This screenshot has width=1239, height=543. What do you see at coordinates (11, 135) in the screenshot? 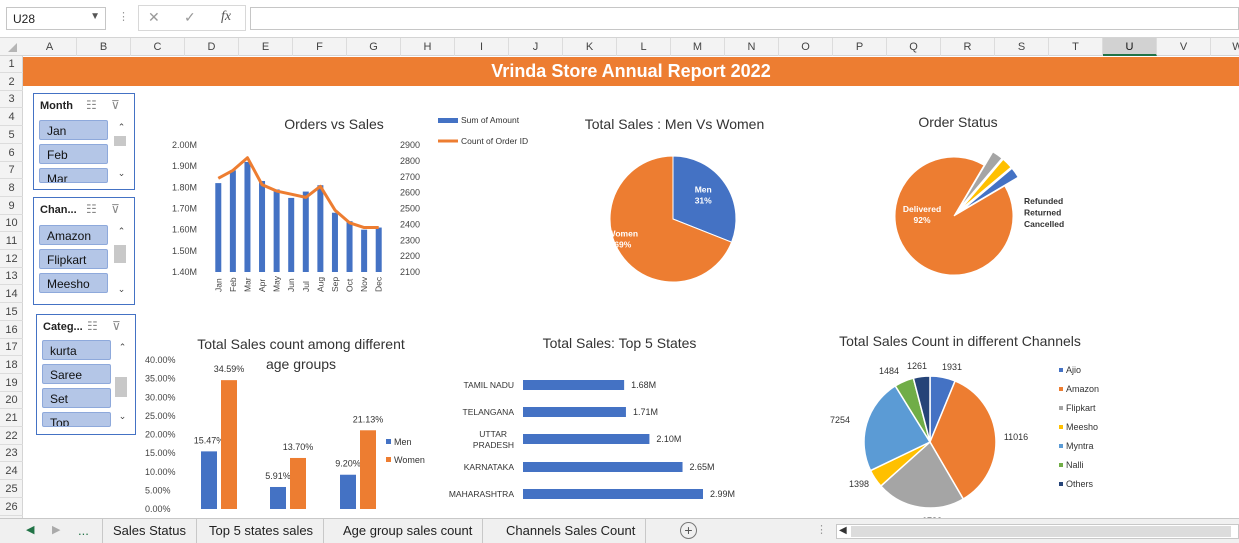
I see `row-header-5: 5` at bounding box center [11, 135].